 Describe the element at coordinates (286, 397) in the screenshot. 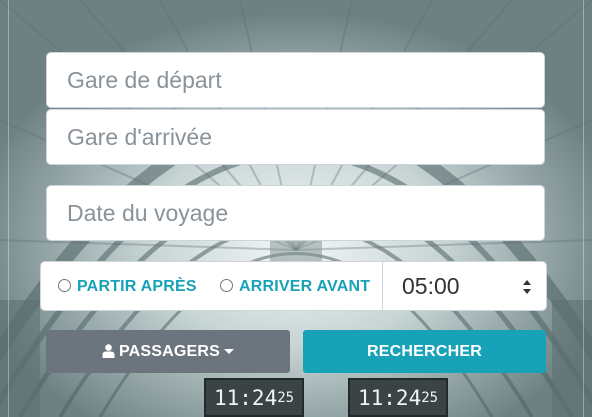

I see `clock-left-seconds: 25` at that location.